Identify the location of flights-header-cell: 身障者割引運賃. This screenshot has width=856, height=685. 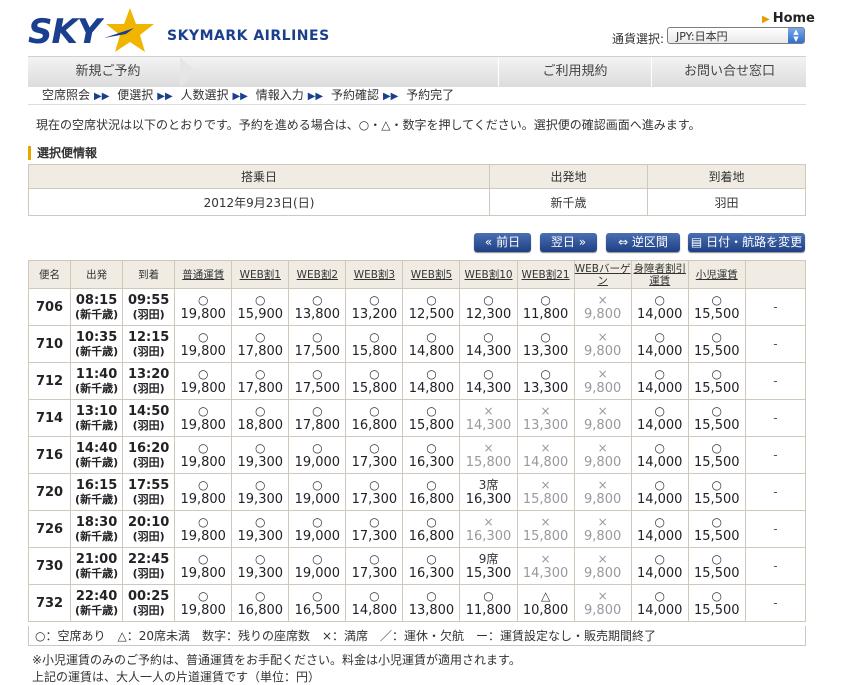
(659, 274).